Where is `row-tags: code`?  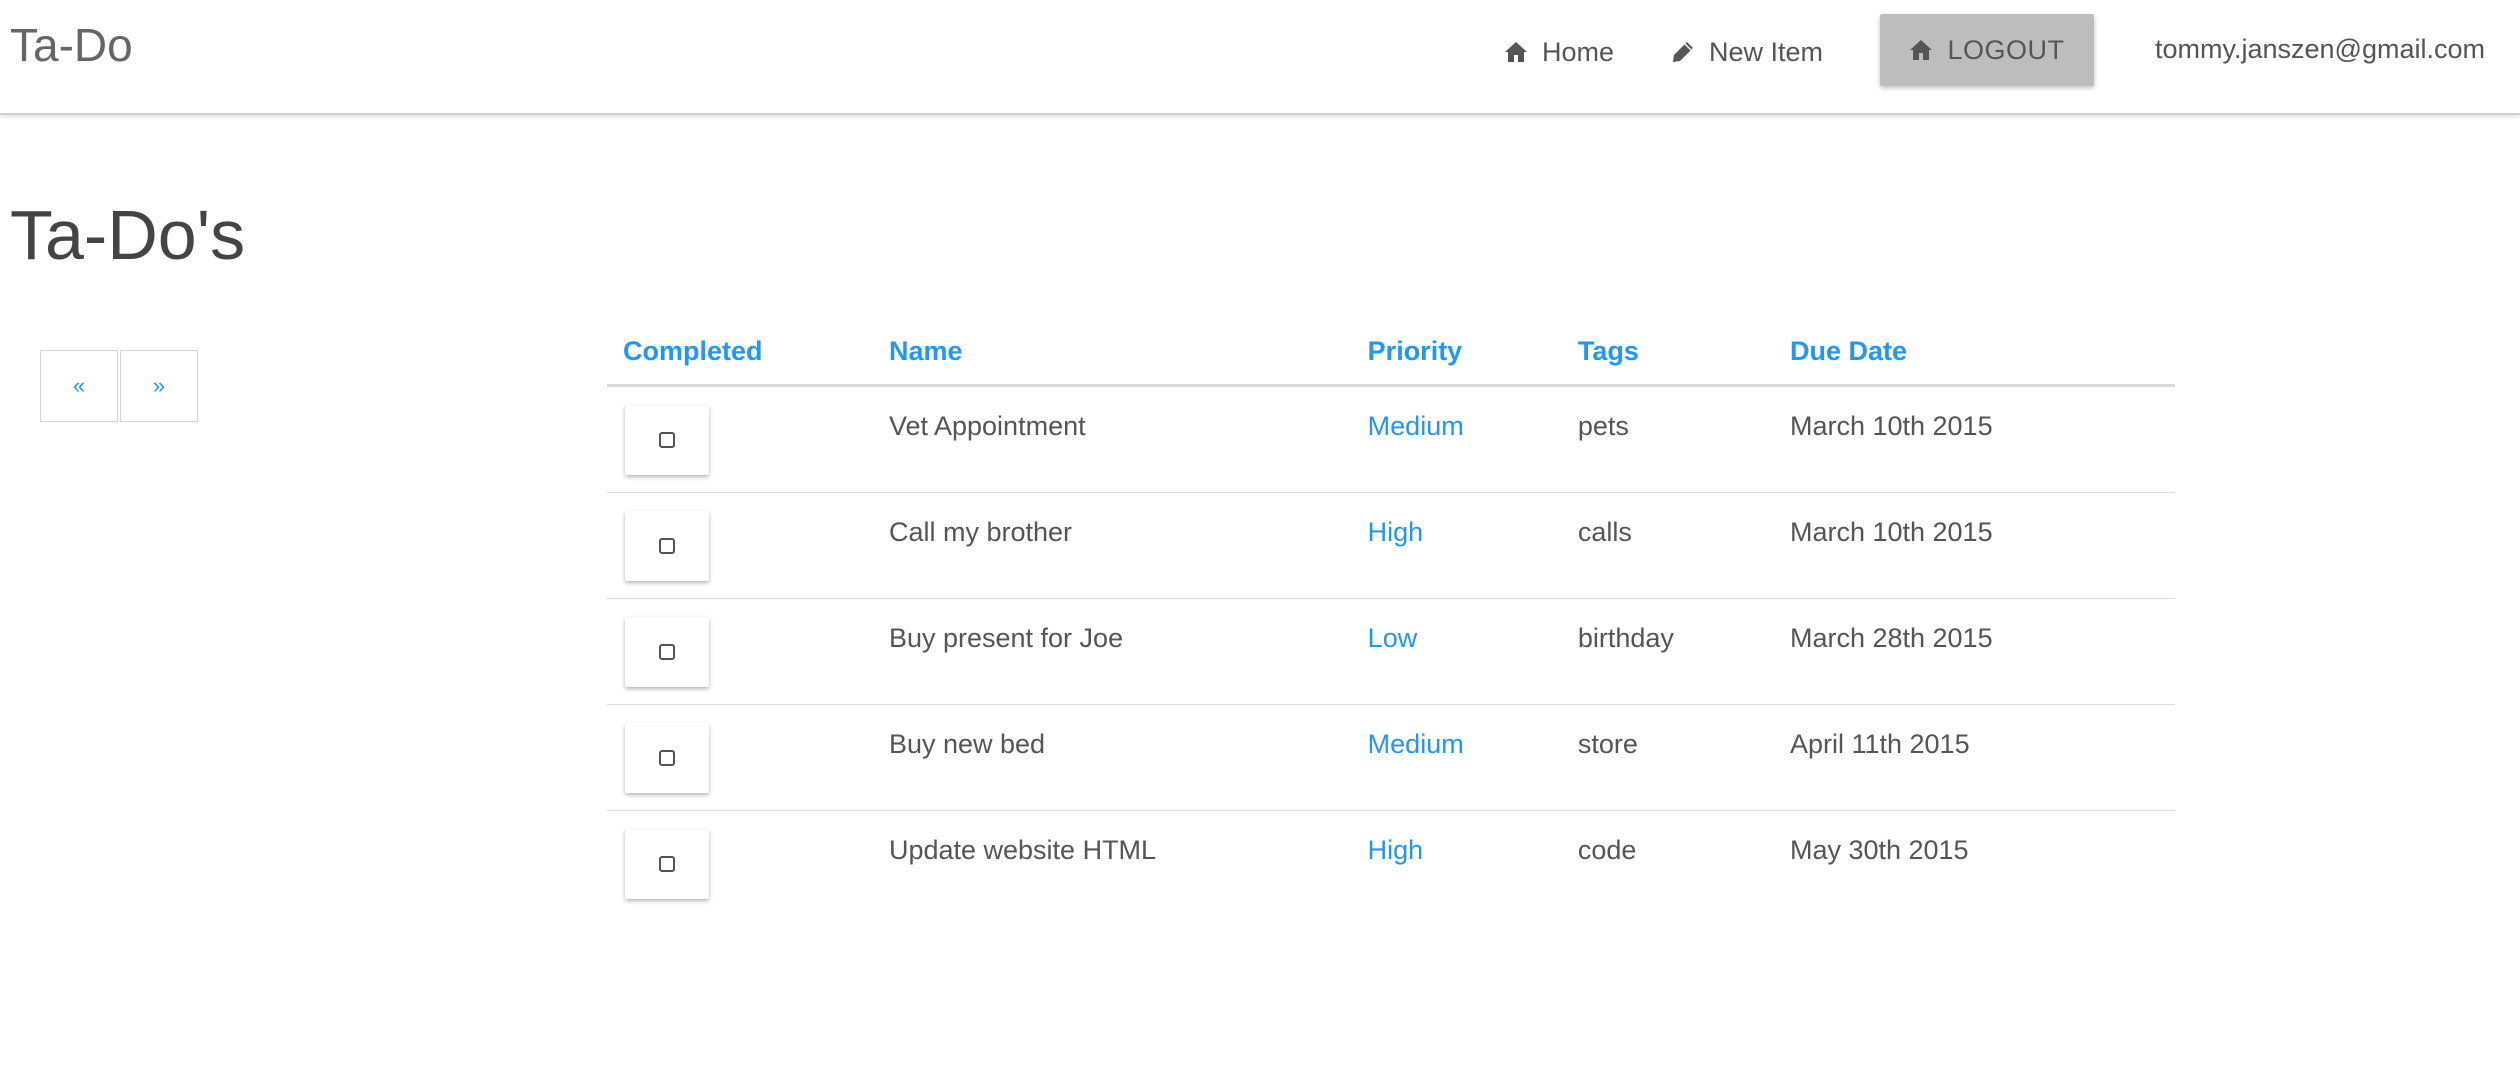 row-tags: code is located at coordinates (1607, 850).